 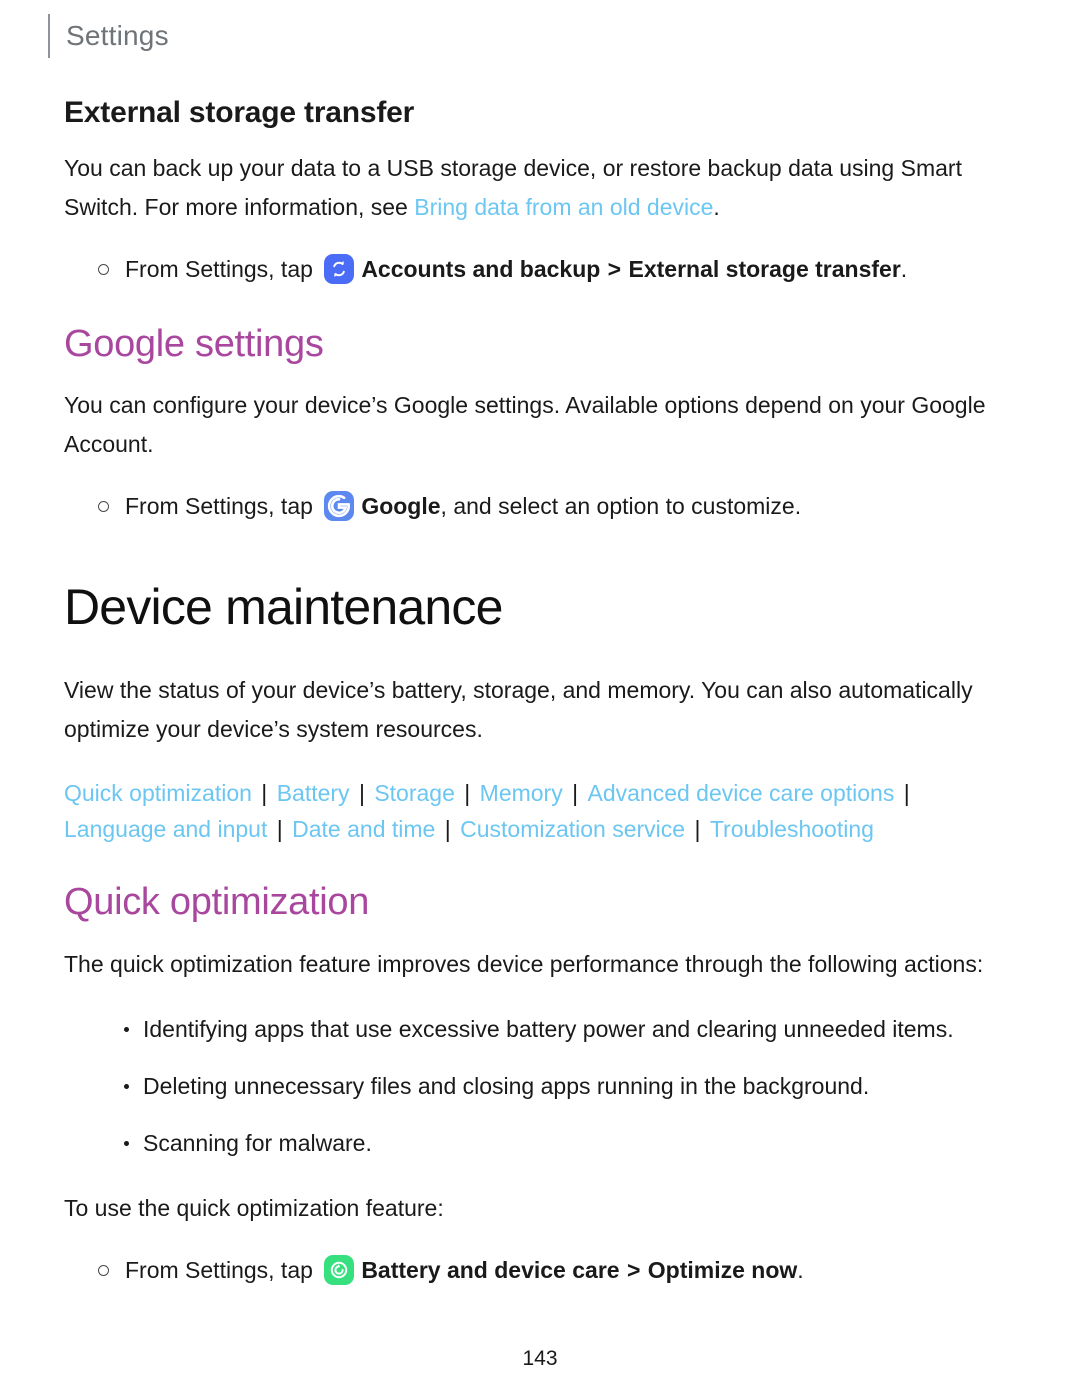 What do you see at coordinates (740, 793) in the screenshot?
I see `nav-link-advanced-device-care-options: Advanced device care options` at bounding box center [740, 793].